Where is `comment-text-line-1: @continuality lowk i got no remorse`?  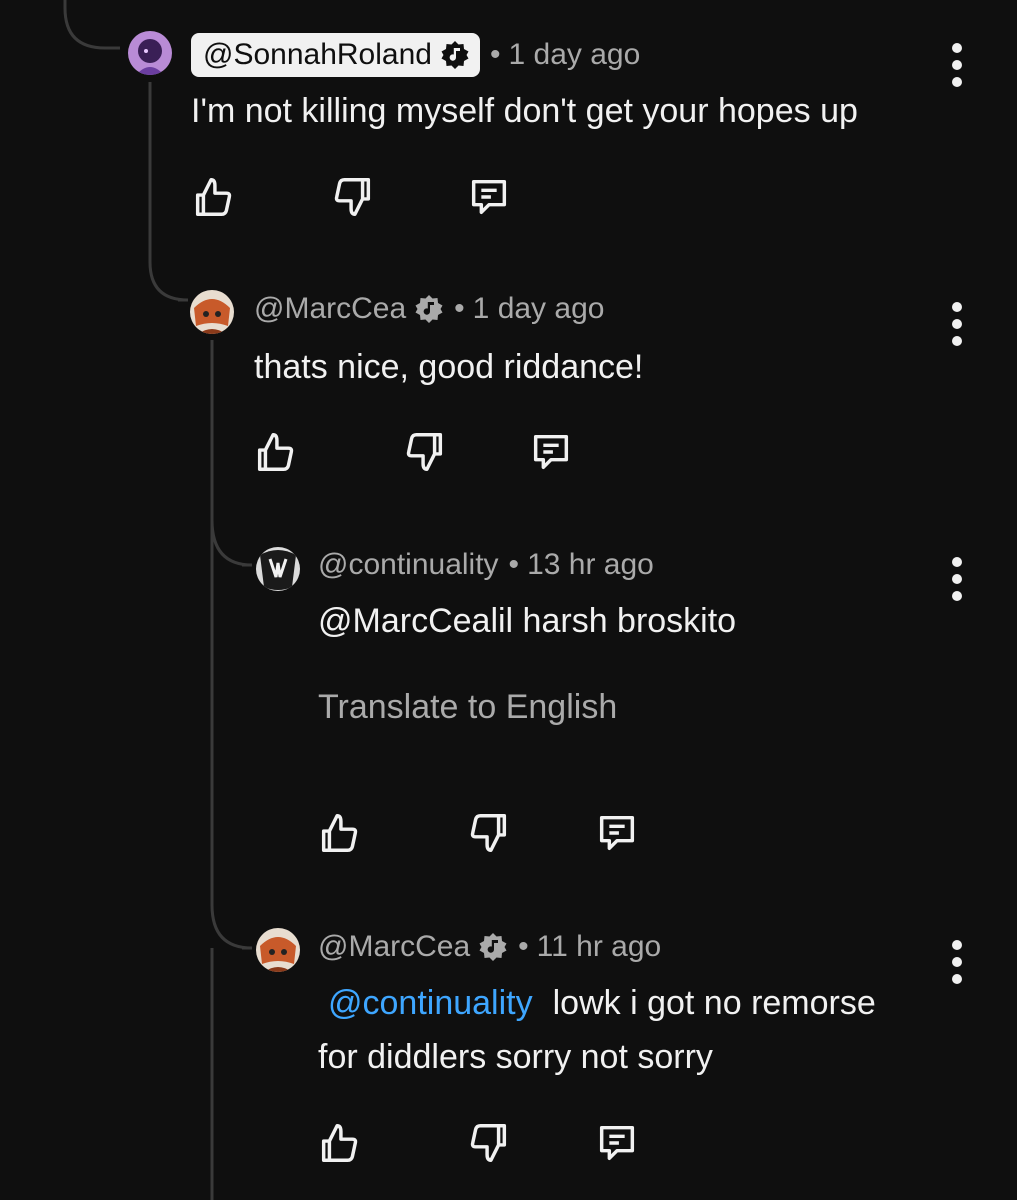 comment-text-line-1: @continuality lowk i got no remorse is located at coordinates (602, 1003).